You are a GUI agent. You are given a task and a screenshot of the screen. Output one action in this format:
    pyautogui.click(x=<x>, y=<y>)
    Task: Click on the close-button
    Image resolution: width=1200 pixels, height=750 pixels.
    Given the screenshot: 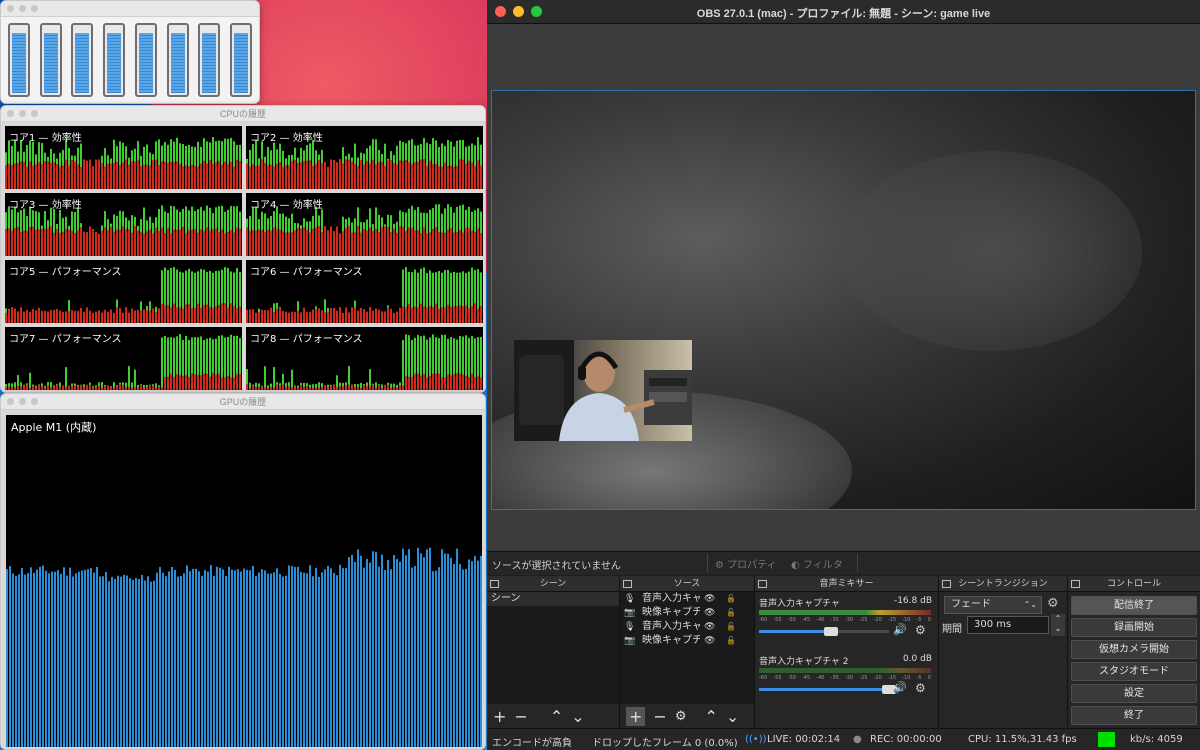 What is the action you would take?
    pyautogui.click(x=10, y=8)
    